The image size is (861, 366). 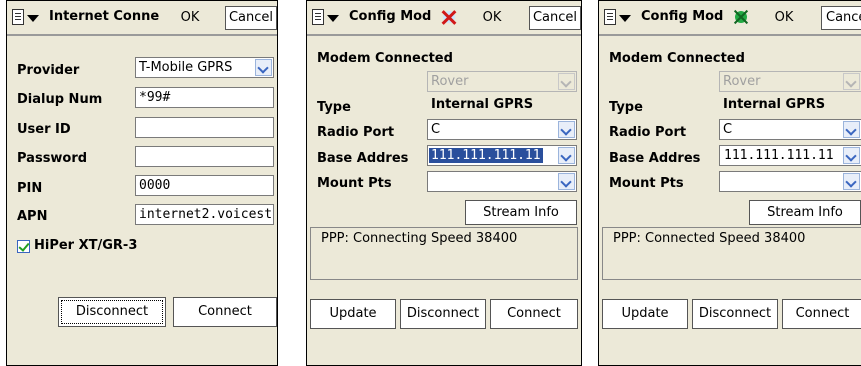 What do you see at coordinates (23, 246) in the screenshot?
I see `hiper-checkbox` at bounding box center [23, 246].